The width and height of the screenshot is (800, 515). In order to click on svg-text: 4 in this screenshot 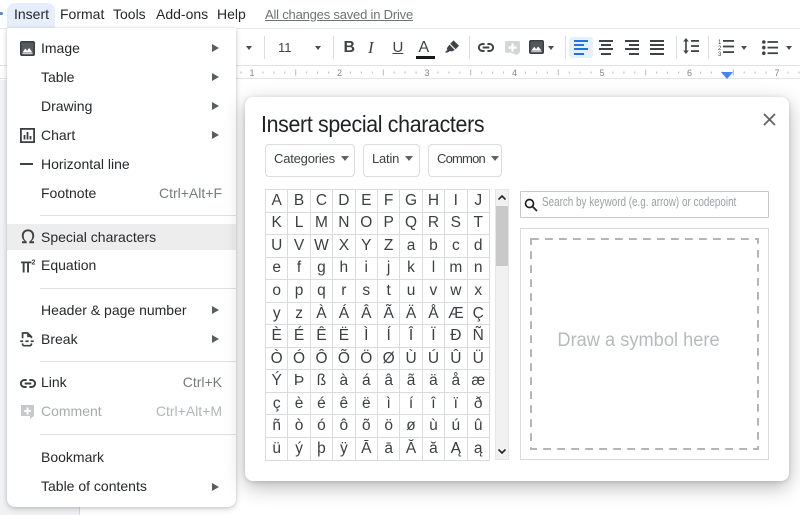, I will do `click(514, 73)`.